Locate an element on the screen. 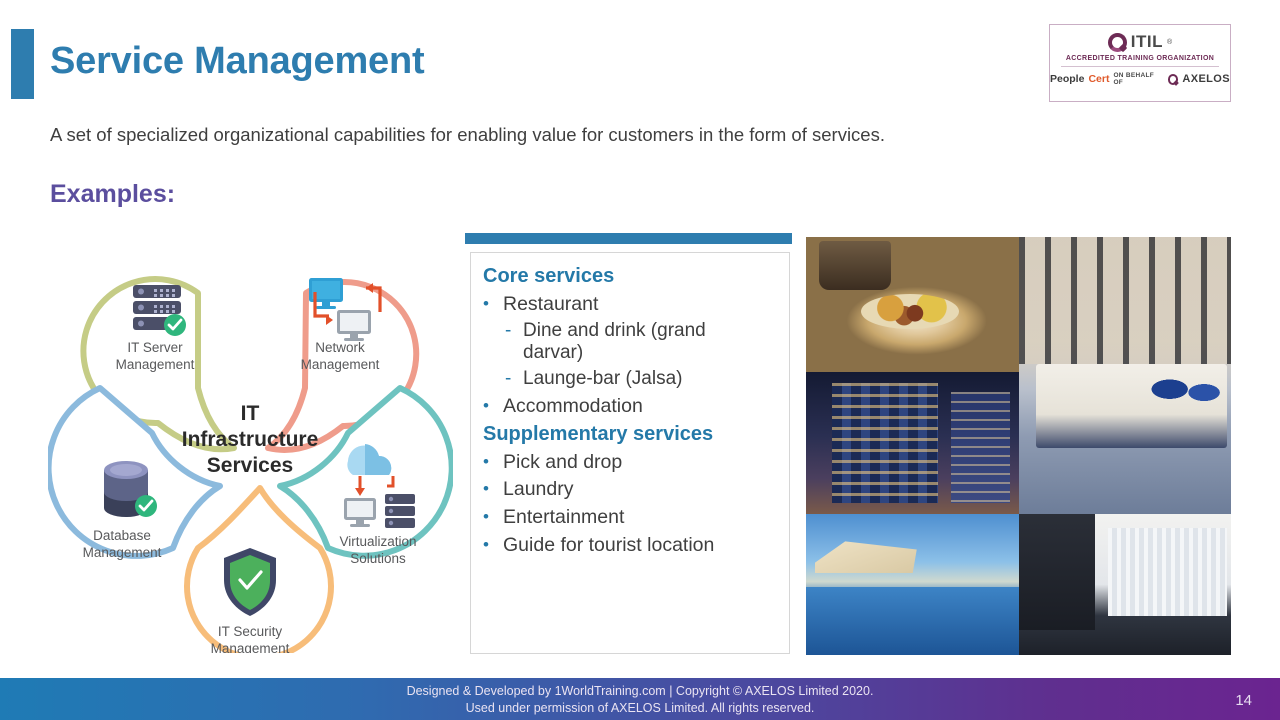 The image size is (1280, 720). peoplecert-row: People Cert ON BEHALF OF AXELOS is located at coordinates (1140, 79).